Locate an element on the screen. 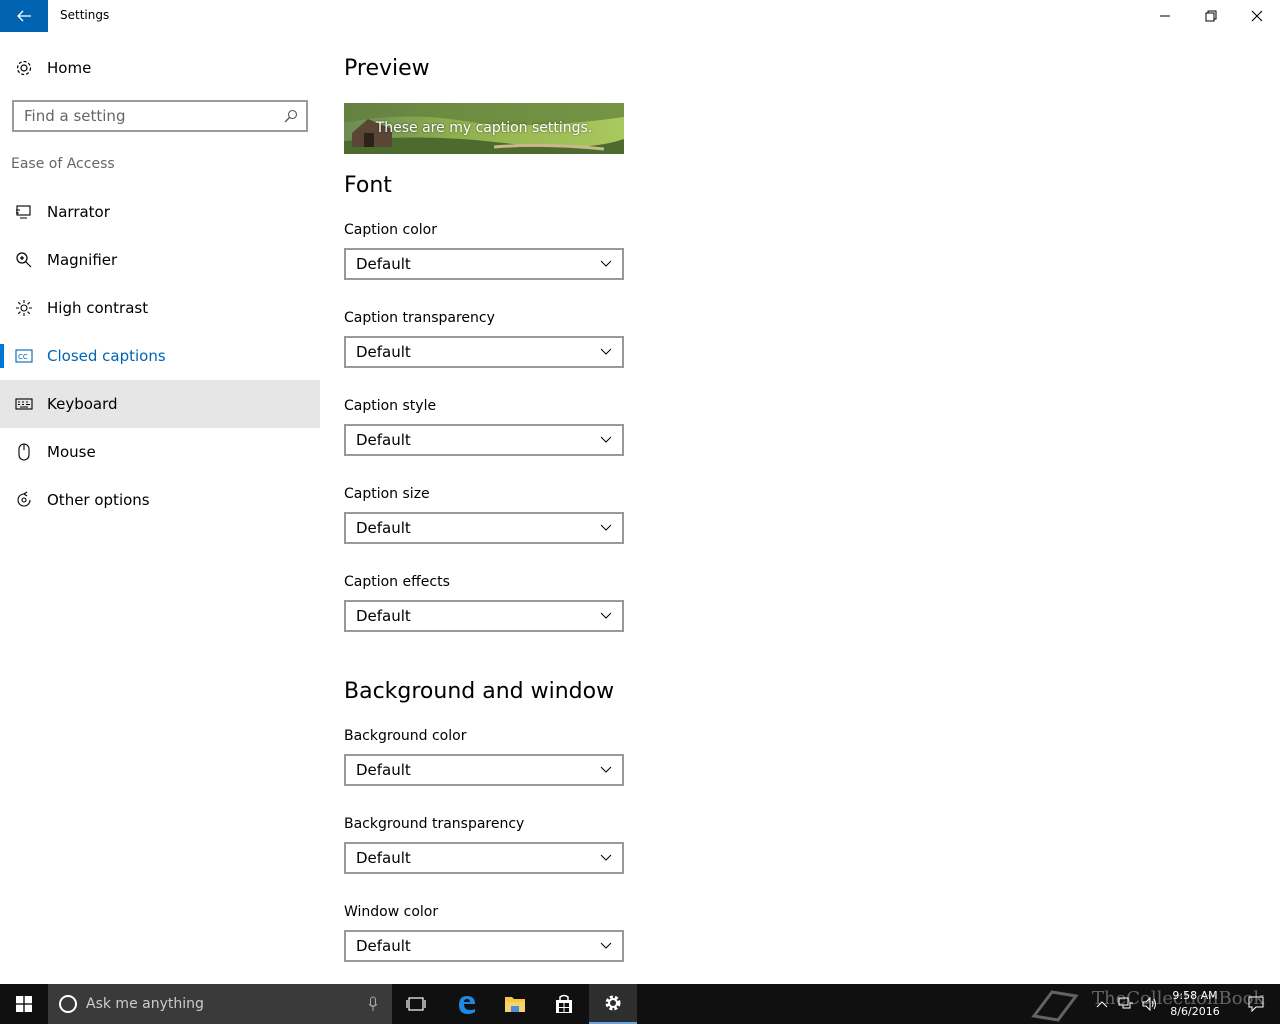 This screenshot has width=1280, height=1024. close-button is located at coordinates (1257, 16).